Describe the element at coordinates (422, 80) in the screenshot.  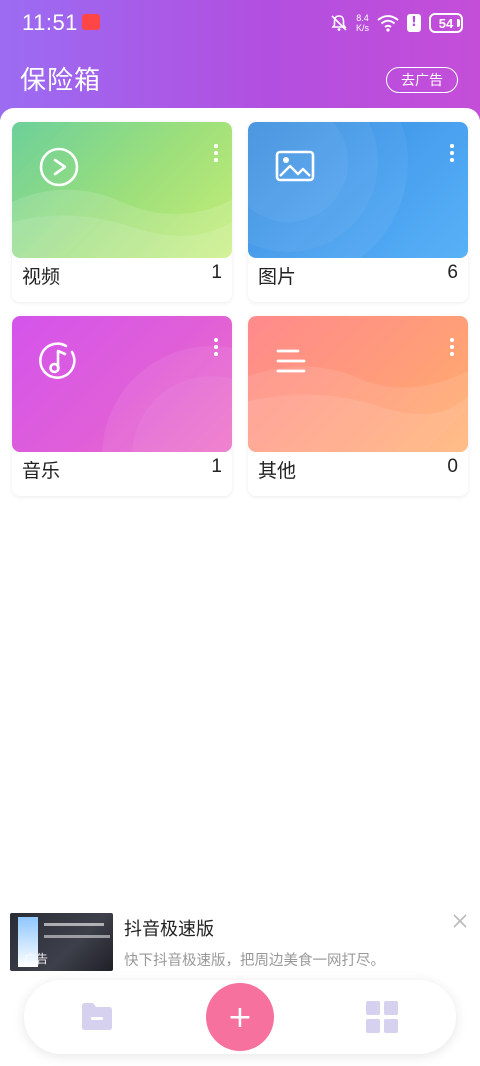
I see `remove-ads-button: 去广告` at that location.